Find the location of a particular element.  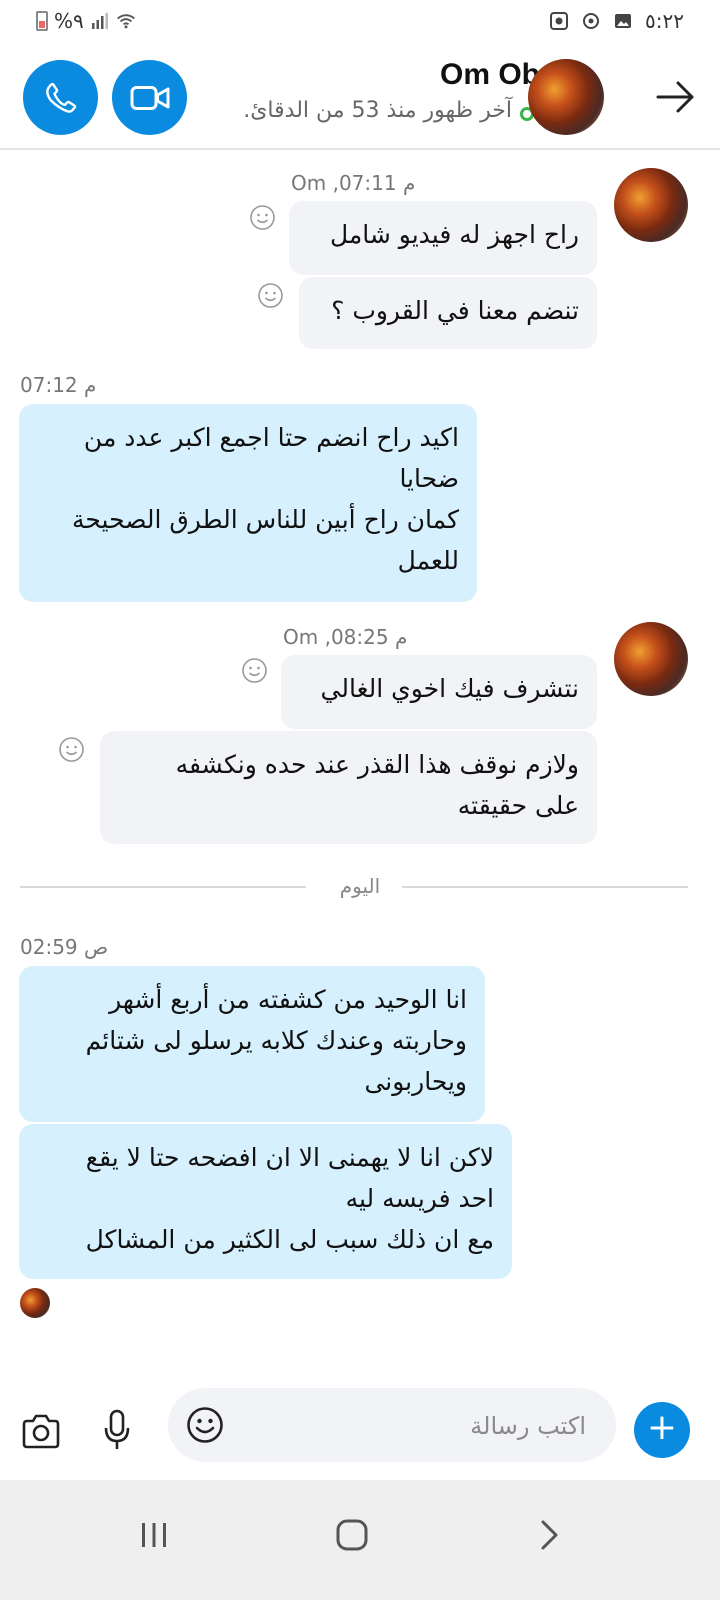

system-navigation-bar is located at coordinates (360, 1540).